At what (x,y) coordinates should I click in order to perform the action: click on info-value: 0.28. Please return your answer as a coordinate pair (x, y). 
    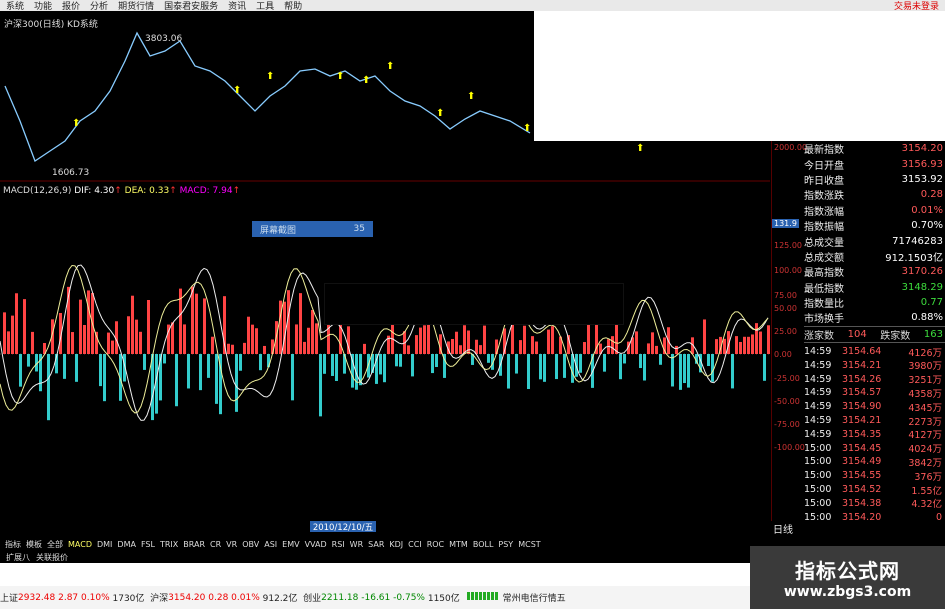
    Looking at the image, I should click on (931, 195).